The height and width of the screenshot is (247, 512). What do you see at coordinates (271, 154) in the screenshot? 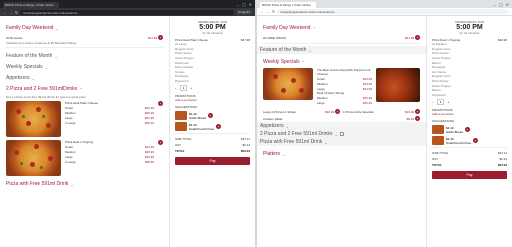
I see `section-title: Platters` at bounding box center [271, 154].